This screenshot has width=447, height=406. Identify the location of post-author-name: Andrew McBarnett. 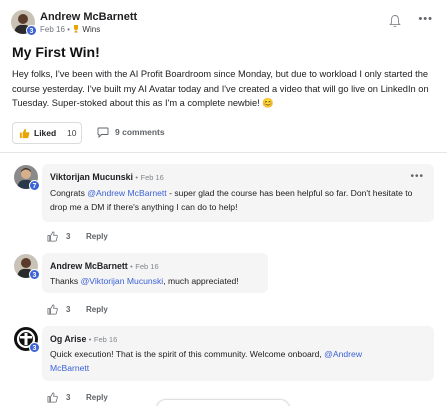
(88, 17).